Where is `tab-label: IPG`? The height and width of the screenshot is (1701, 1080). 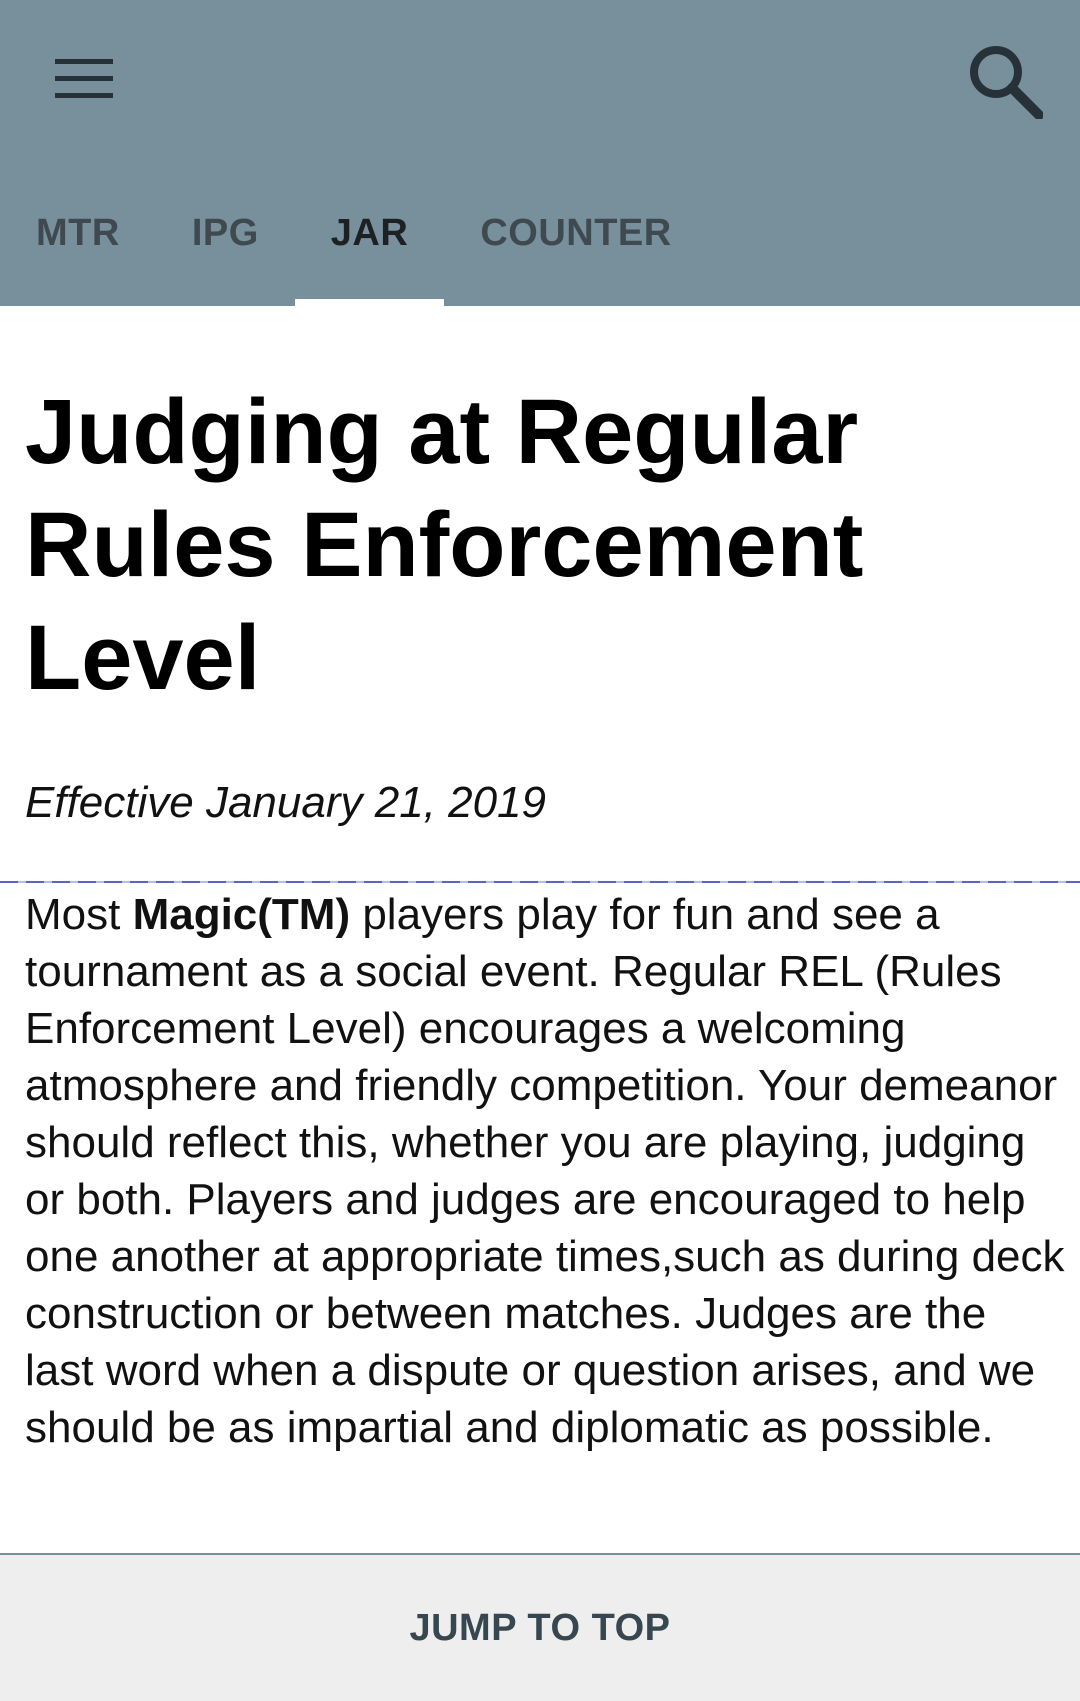
tab-label: IPG is located at coordinates (225, 233).